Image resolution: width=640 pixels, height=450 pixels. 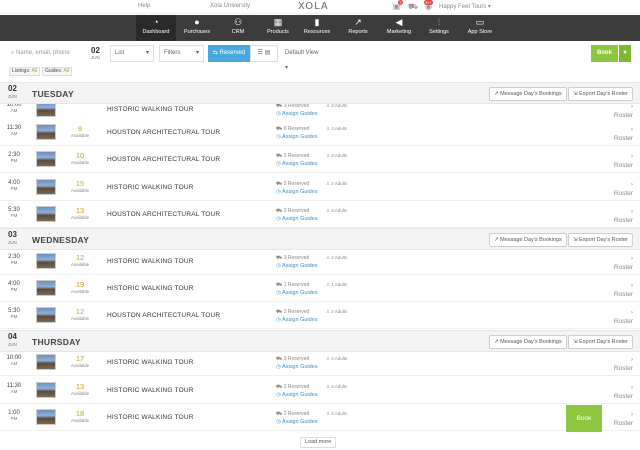 What do you see at coordinates (465, 6) in the screenshot?
I see `account-menu: Happy Feet Tours ▾` at bounding box center [465, 6].